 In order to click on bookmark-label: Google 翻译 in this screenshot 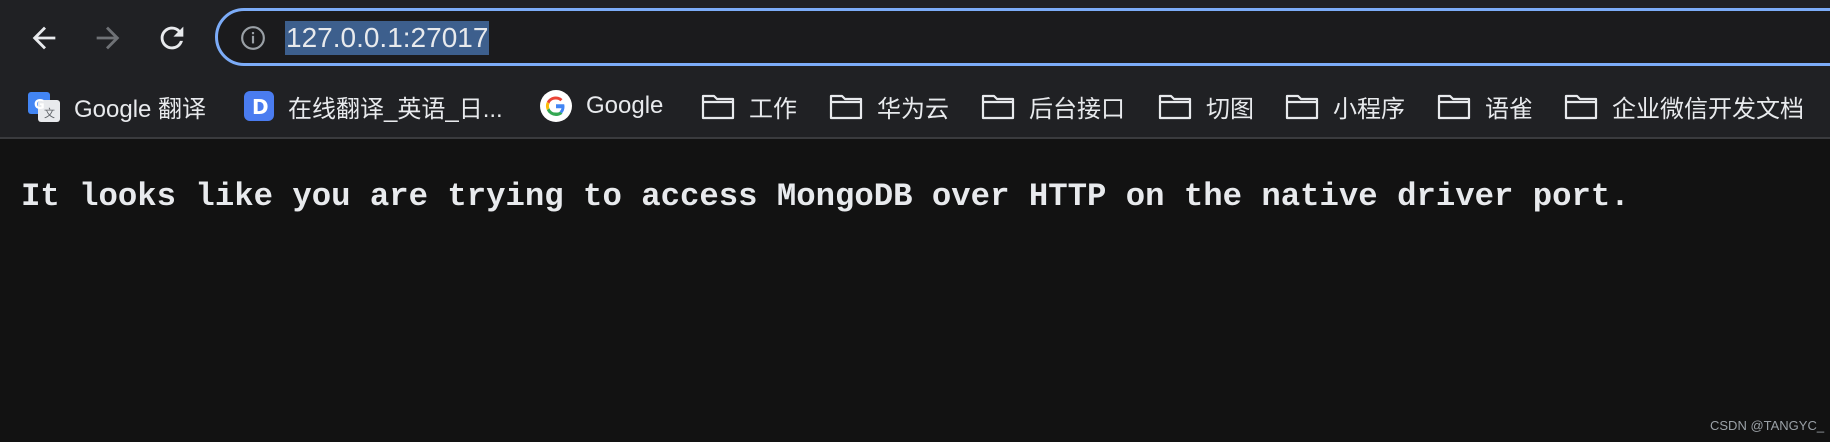, I will do `click(140, 109)`.